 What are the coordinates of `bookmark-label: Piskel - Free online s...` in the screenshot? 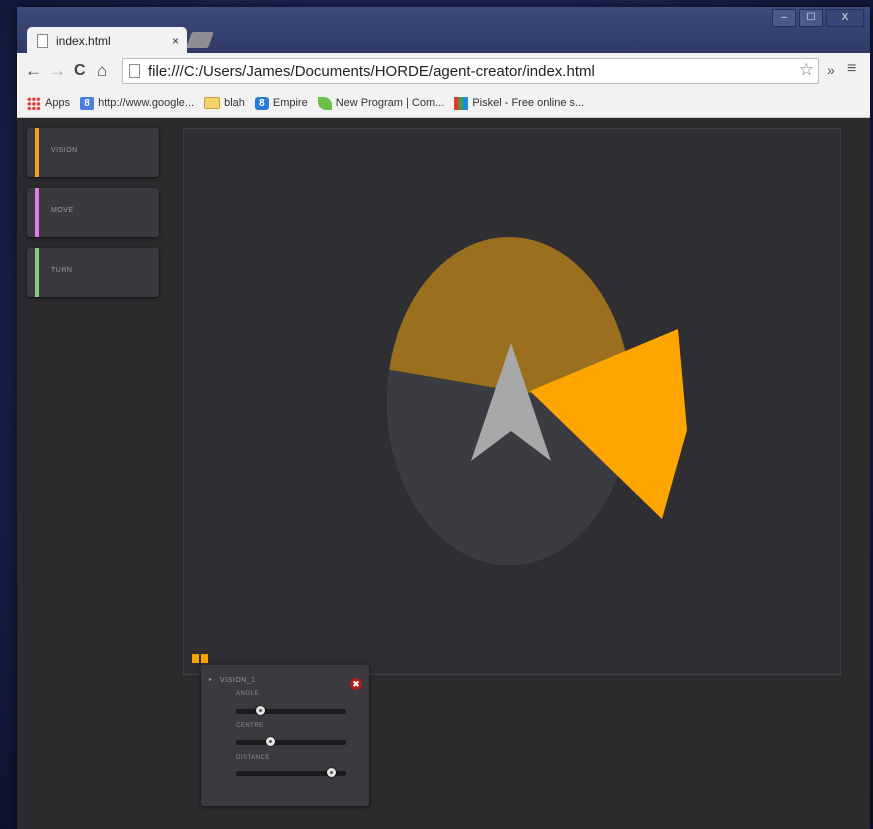 It's located at (528, 103).